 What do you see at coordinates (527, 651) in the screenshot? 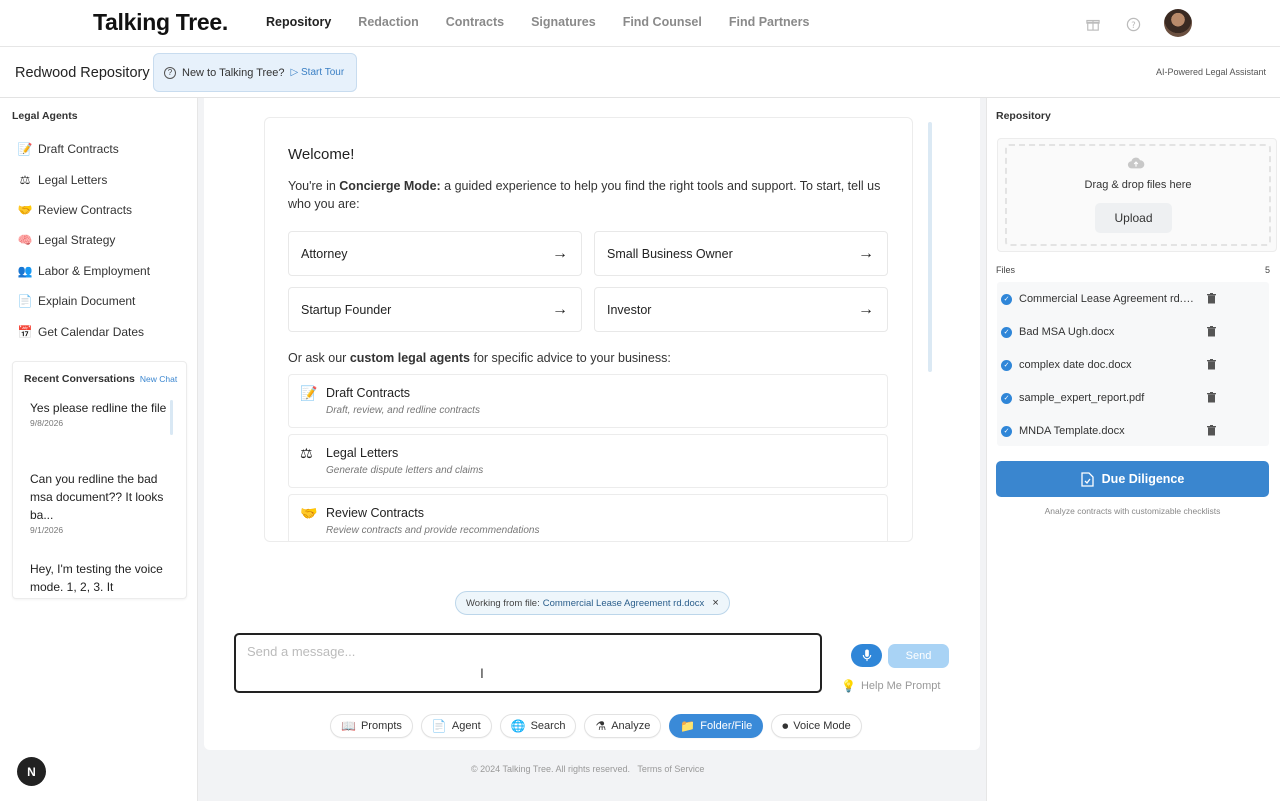
I see `message-input` at bounding box center [527, 651].